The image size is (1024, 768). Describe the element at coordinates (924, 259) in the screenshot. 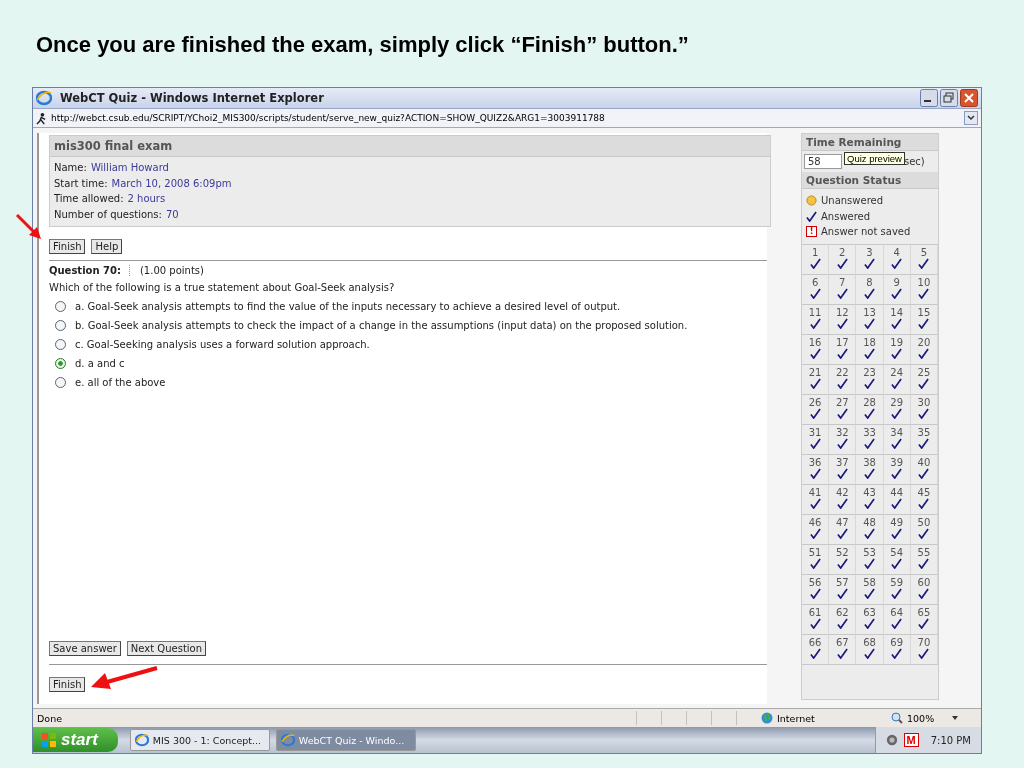

I see `question-link: 5` at that location.